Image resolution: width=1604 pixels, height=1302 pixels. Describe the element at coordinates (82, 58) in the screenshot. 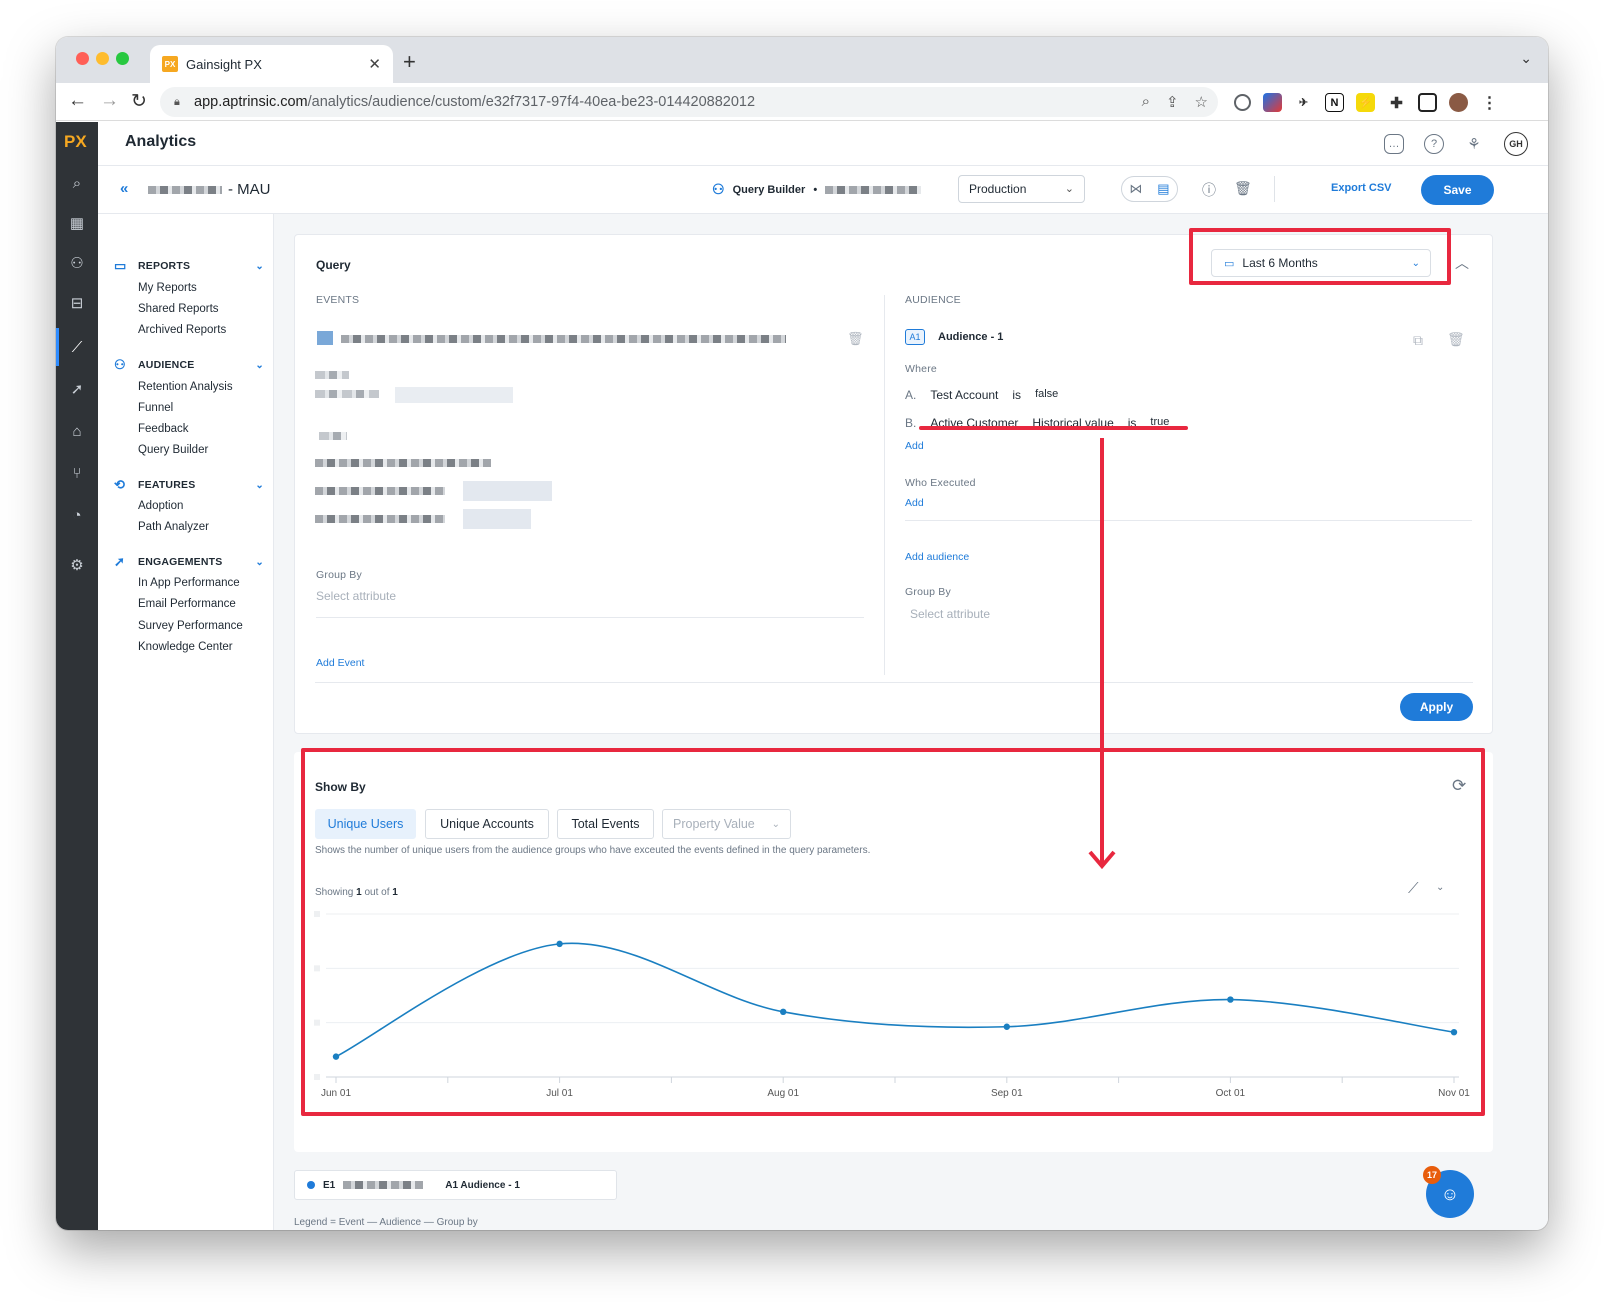

I see `close-window-button` at that location.